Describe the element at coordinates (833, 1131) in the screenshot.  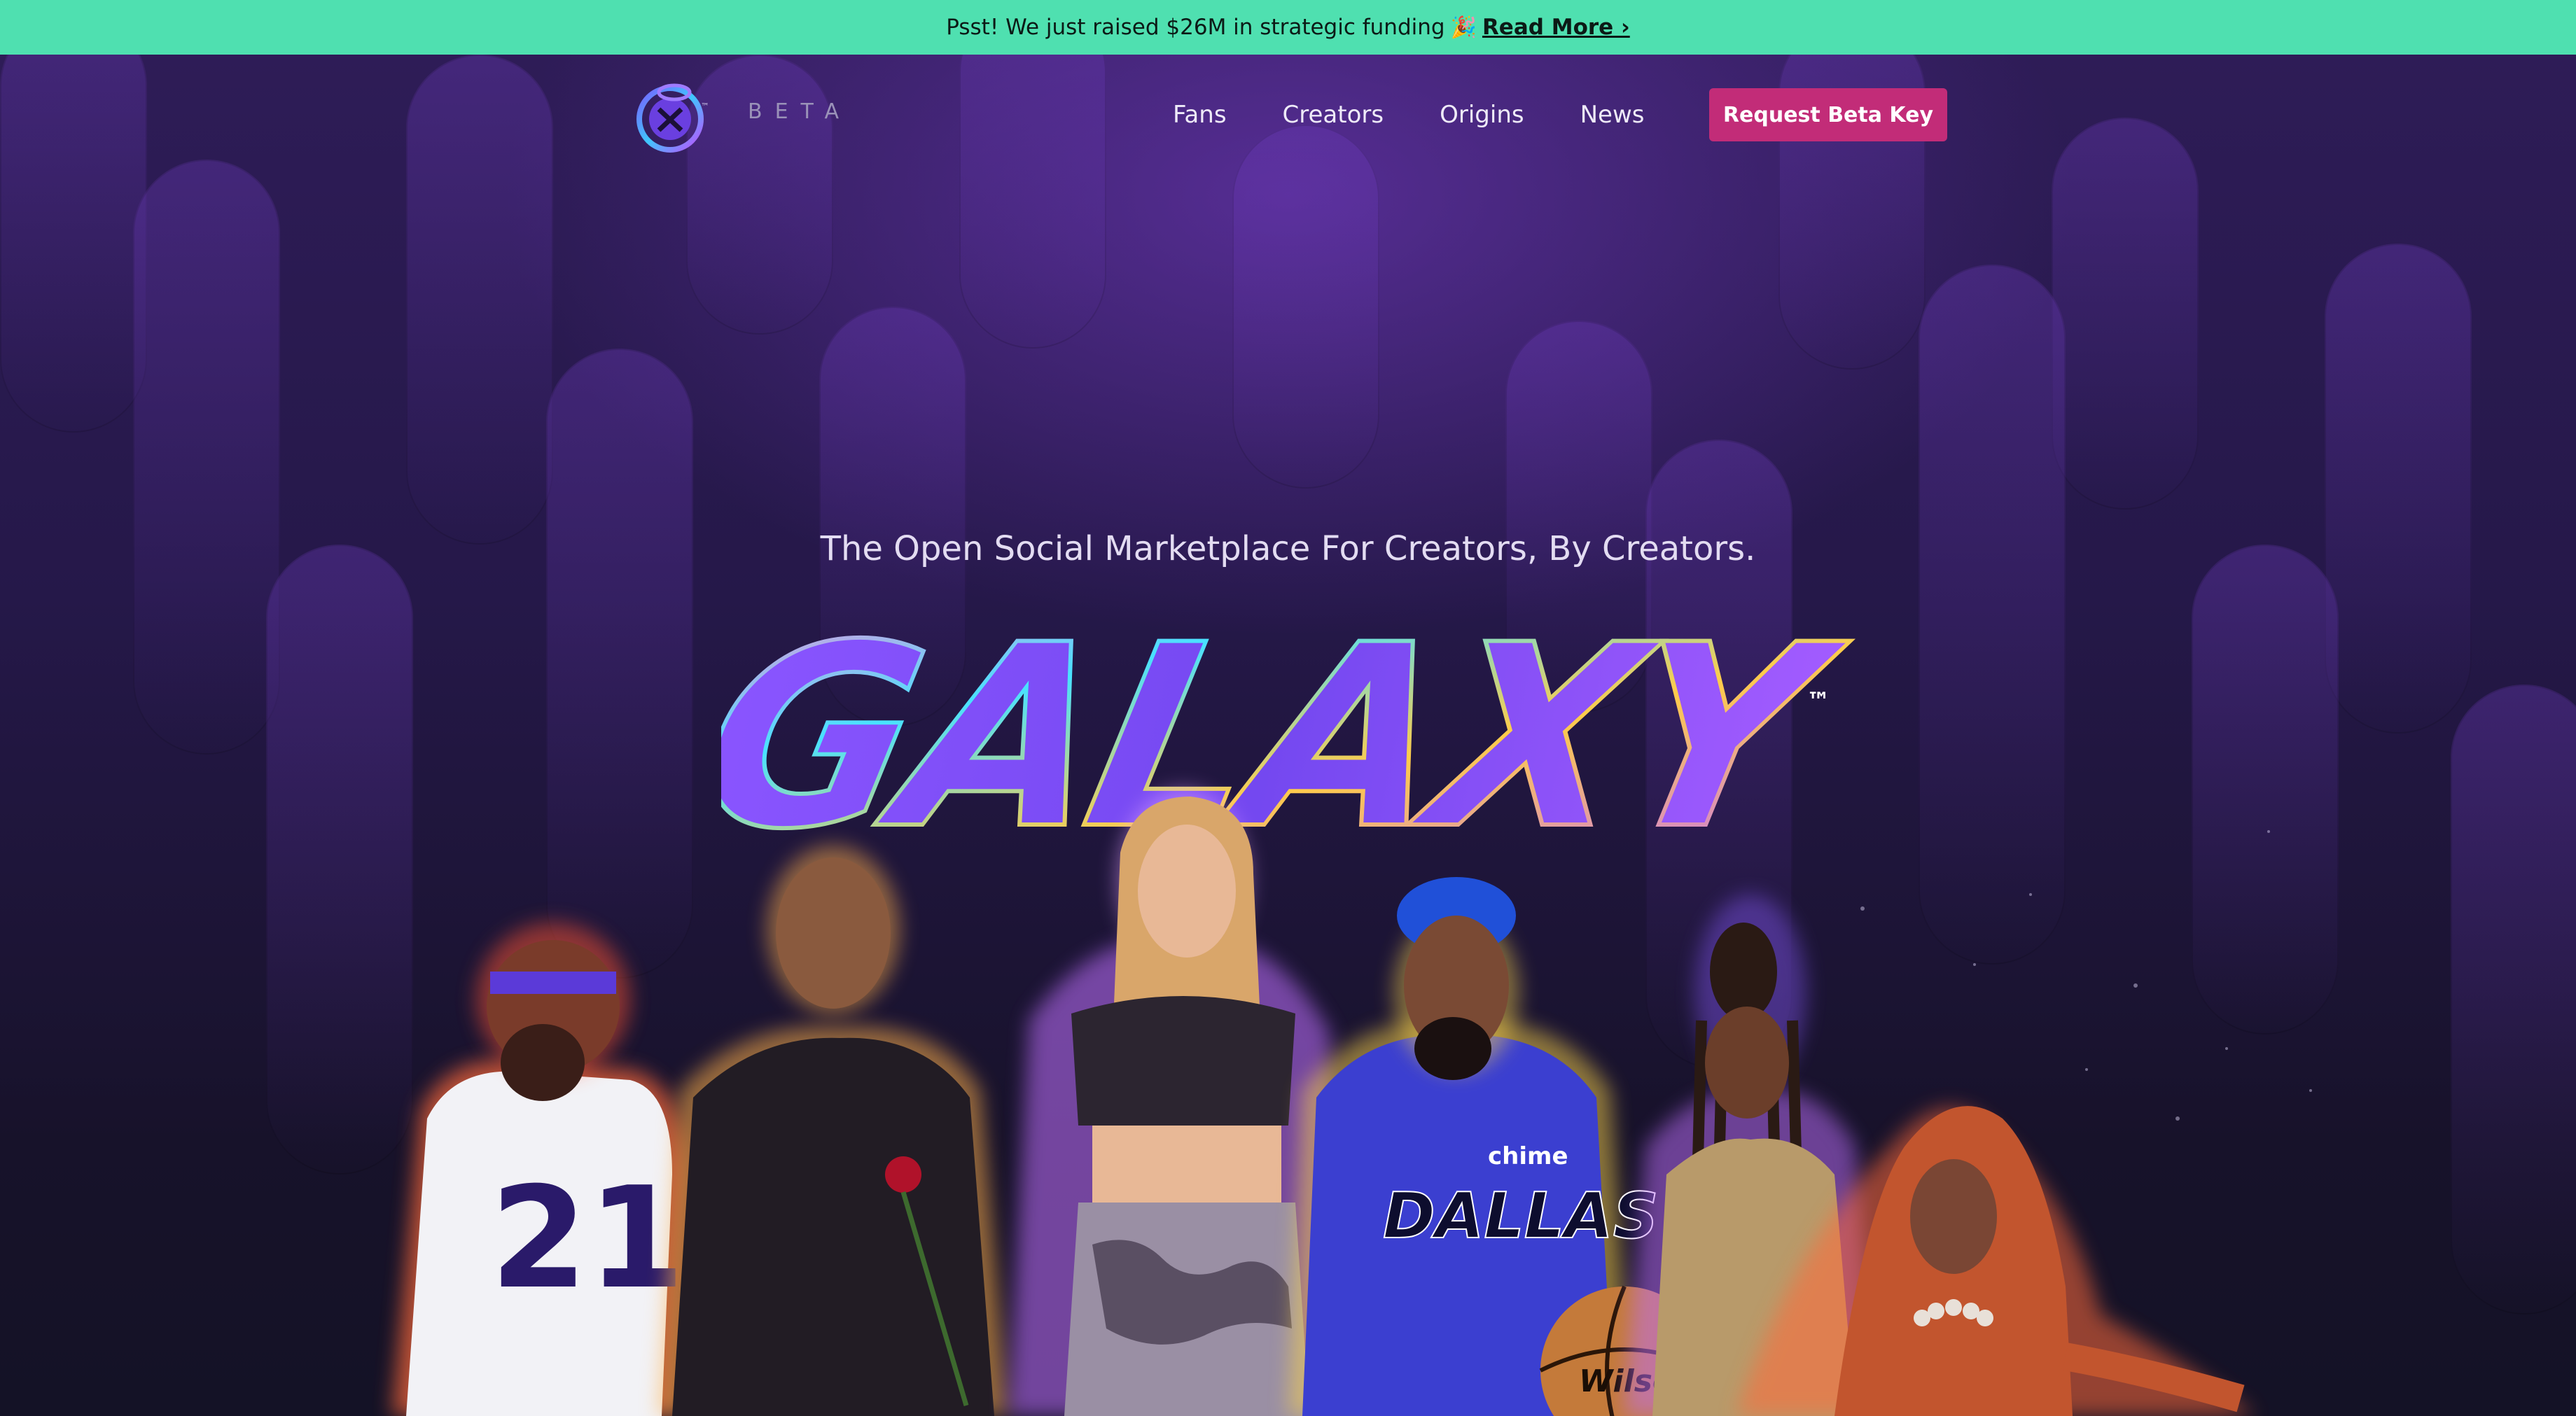
I see `man-with-rose-figure` at that location.